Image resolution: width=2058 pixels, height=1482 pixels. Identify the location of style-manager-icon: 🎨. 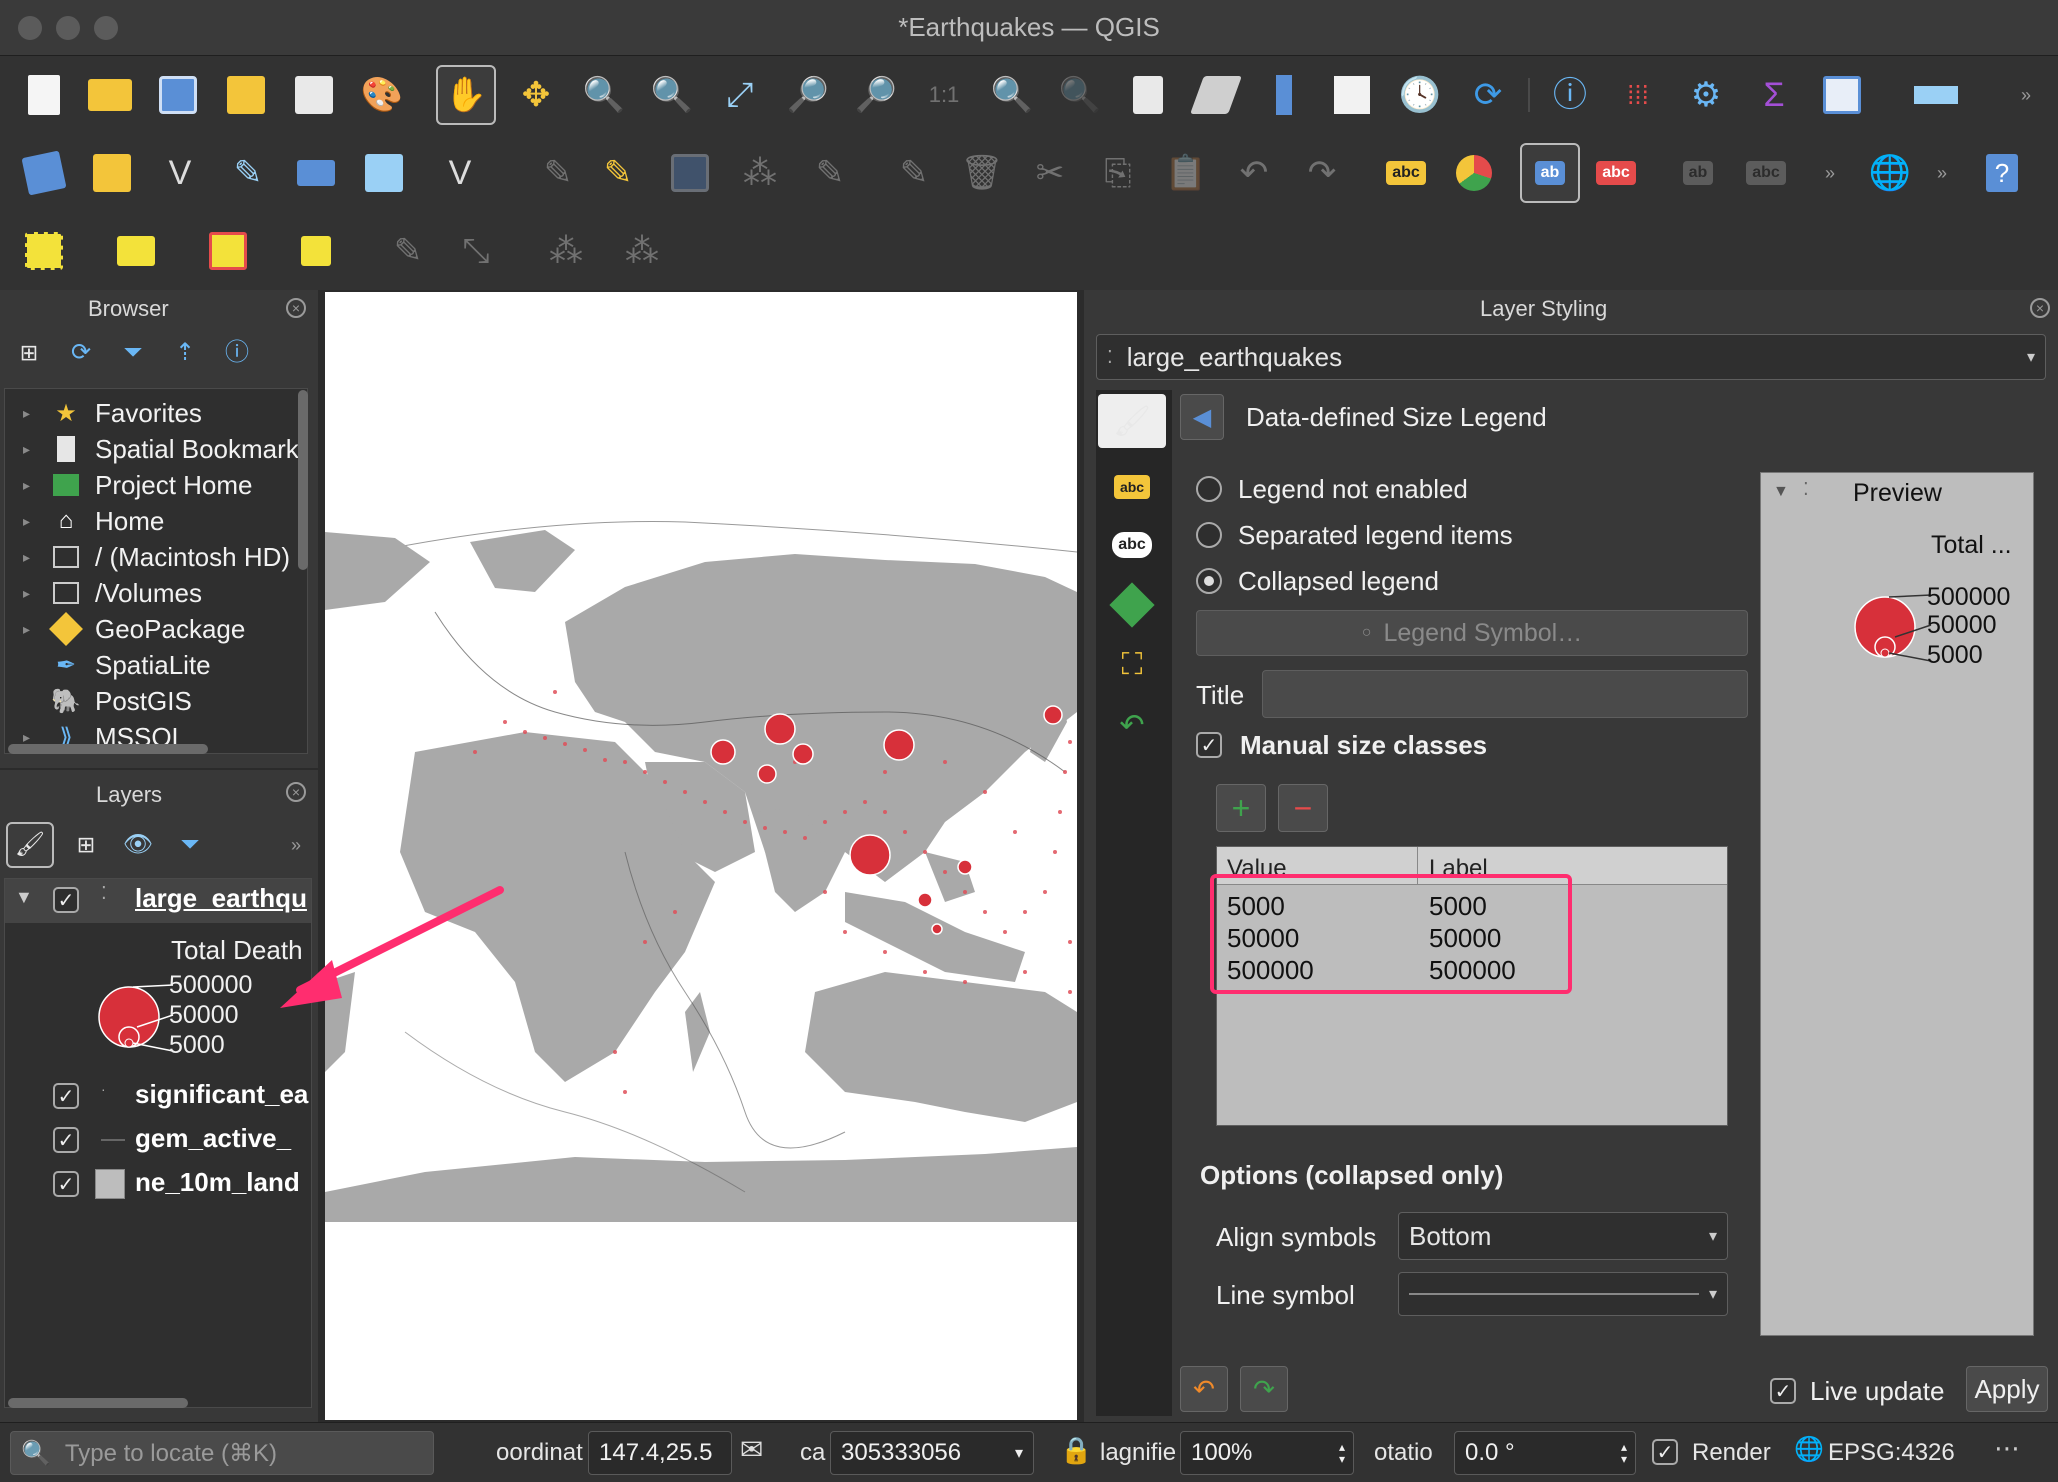
(382, 95).